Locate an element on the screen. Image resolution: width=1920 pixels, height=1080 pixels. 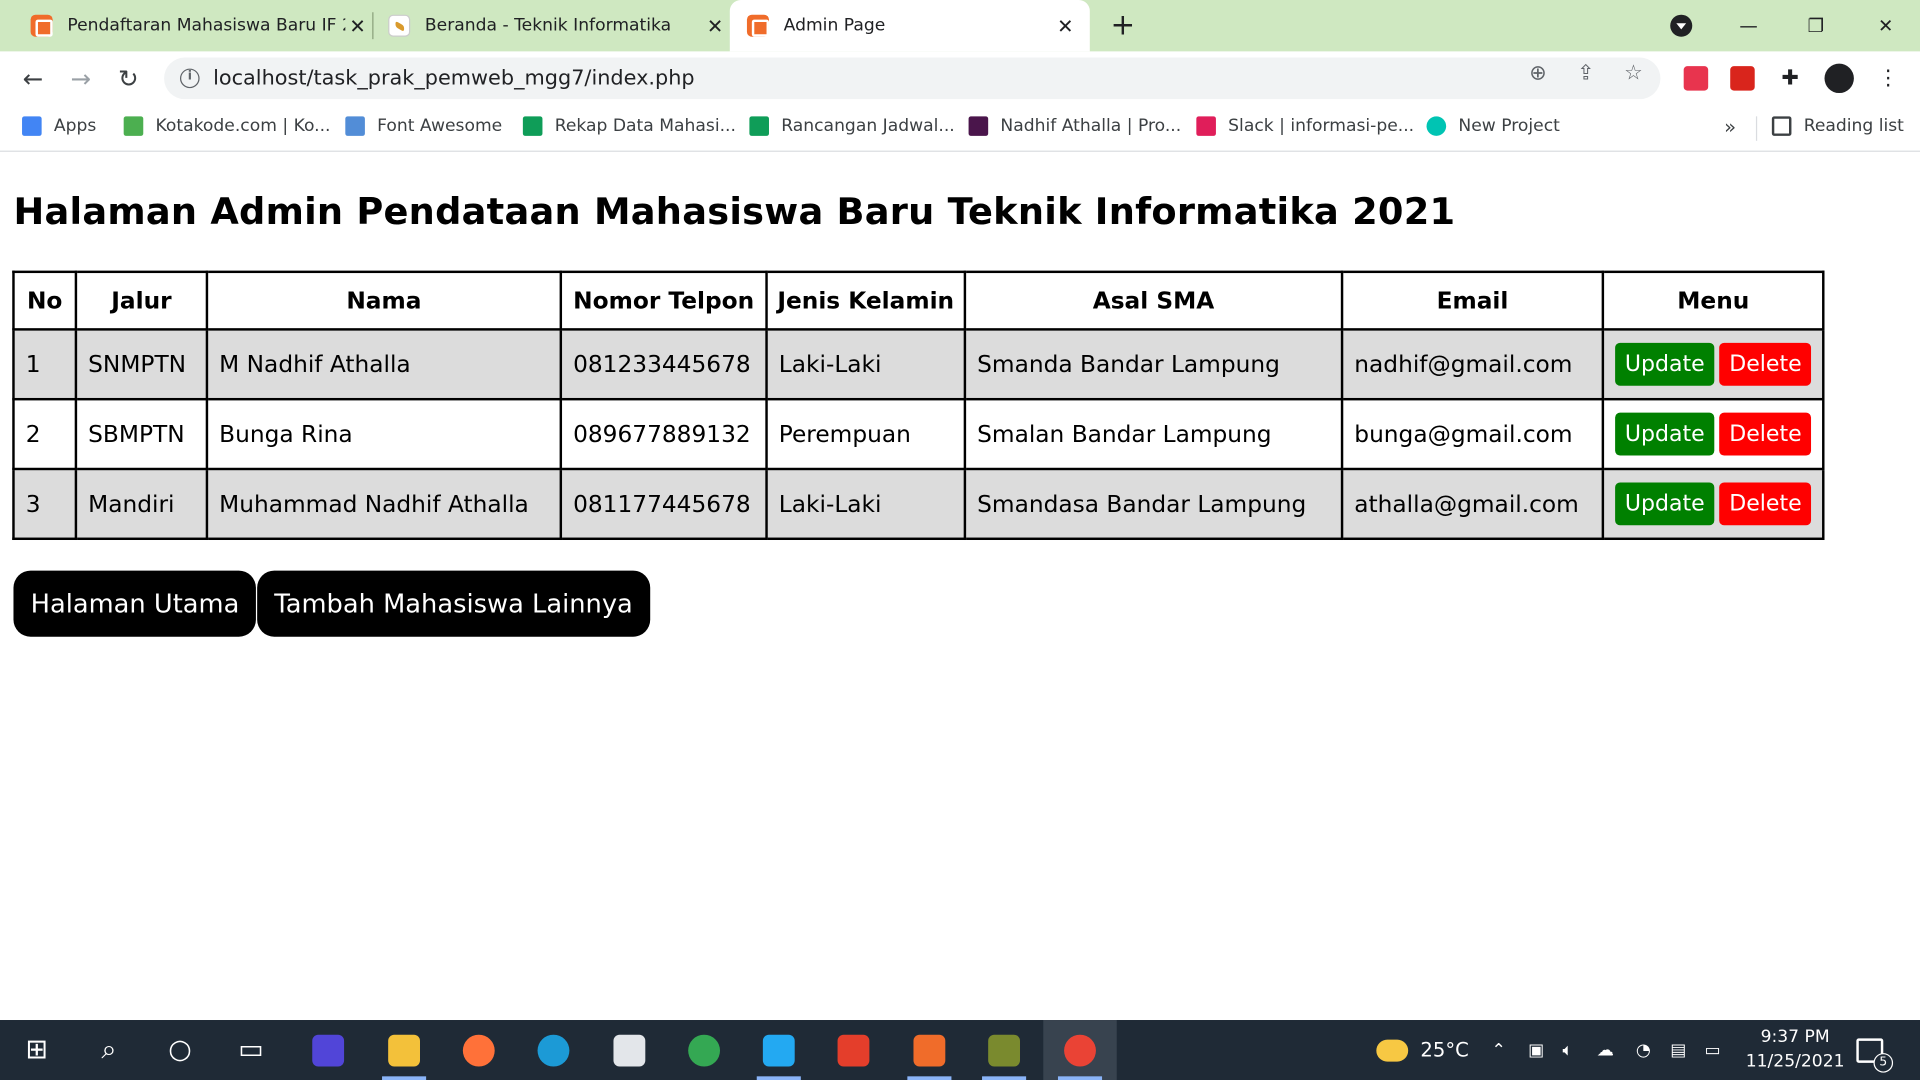
window-close-icon: ✕ is located at coordinates (1886, 25).